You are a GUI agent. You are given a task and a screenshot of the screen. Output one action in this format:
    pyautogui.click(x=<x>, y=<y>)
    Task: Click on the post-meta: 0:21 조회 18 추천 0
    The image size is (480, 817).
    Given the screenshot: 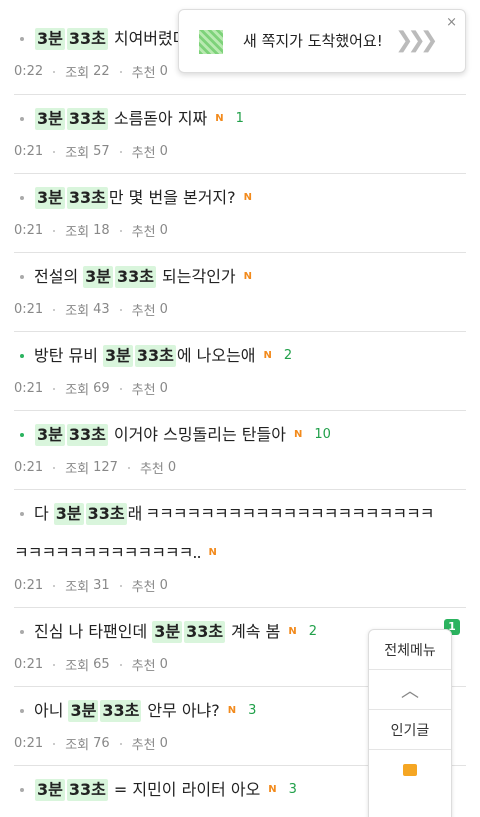 What is the action you would take?
    pyautogui.click(x=240, y=230)
    